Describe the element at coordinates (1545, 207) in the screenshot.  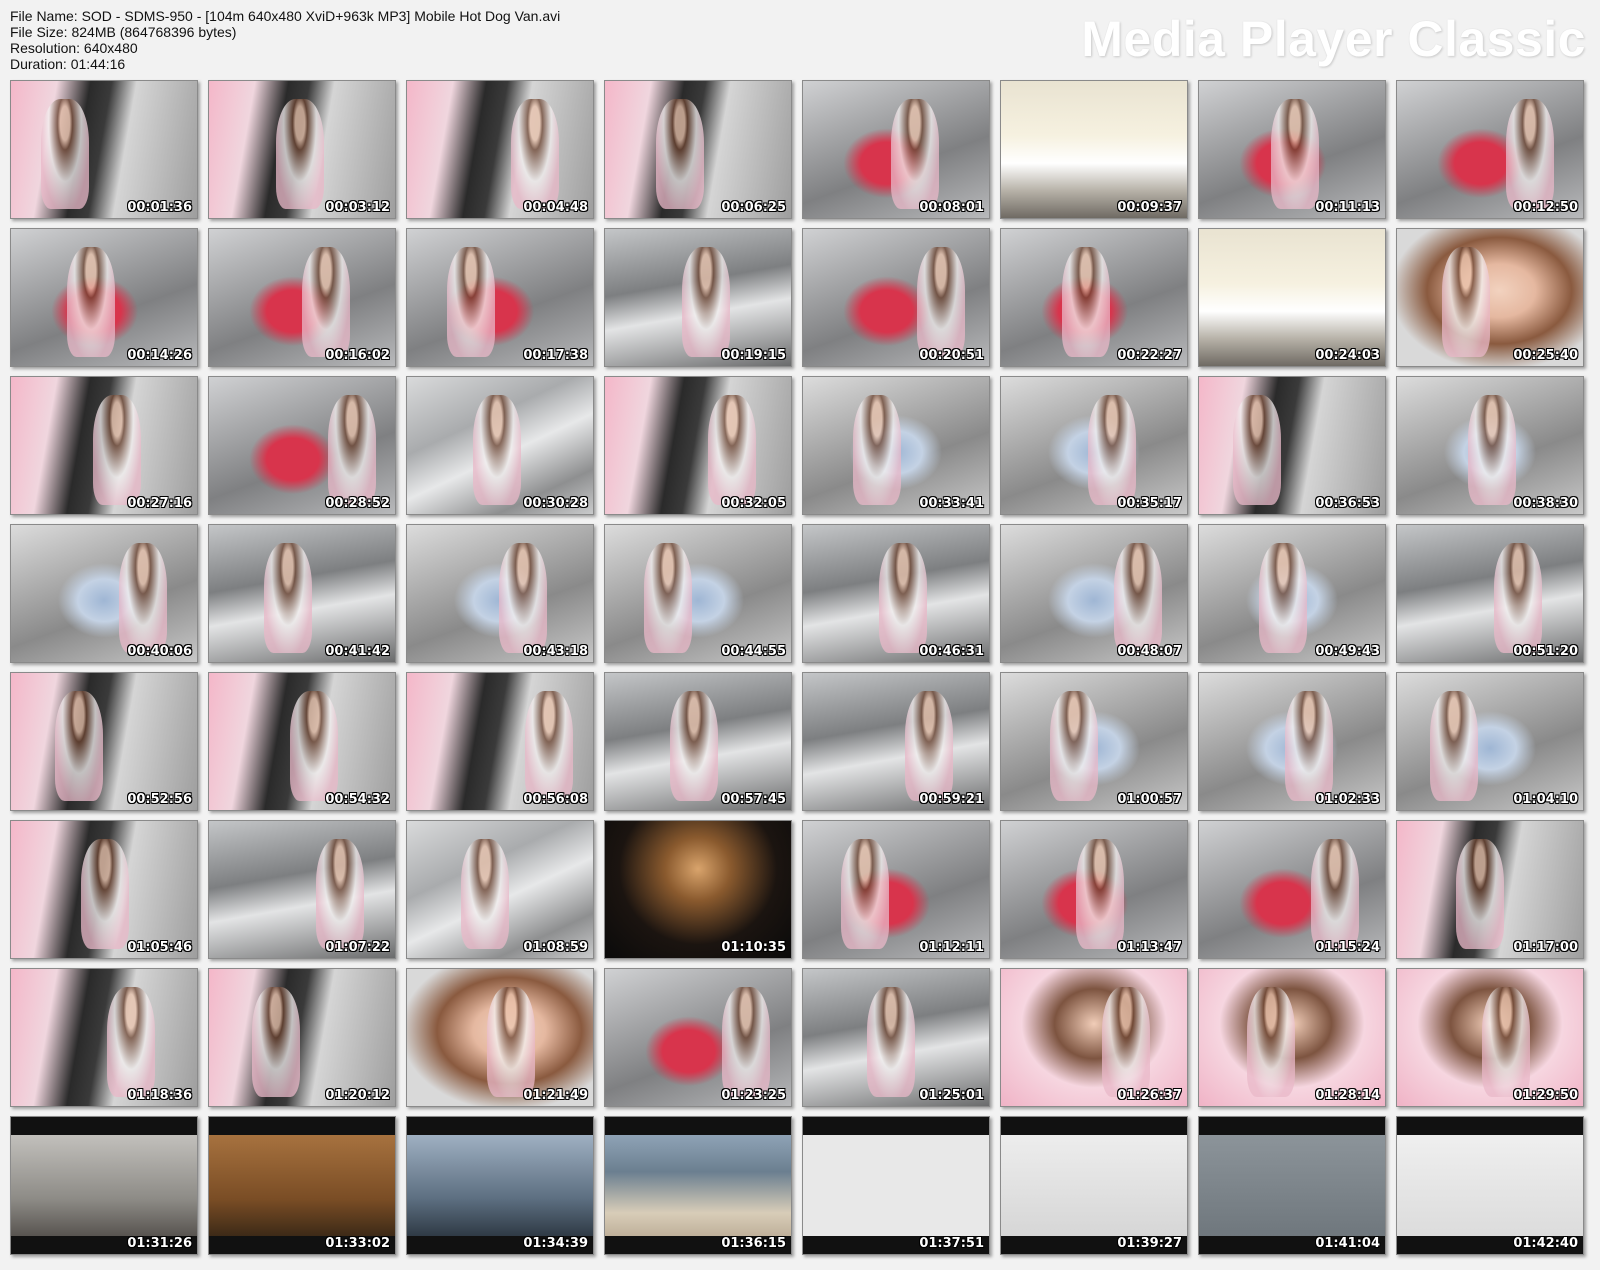
I see `thumbnail-timestamp: 00:12:50` at that location.